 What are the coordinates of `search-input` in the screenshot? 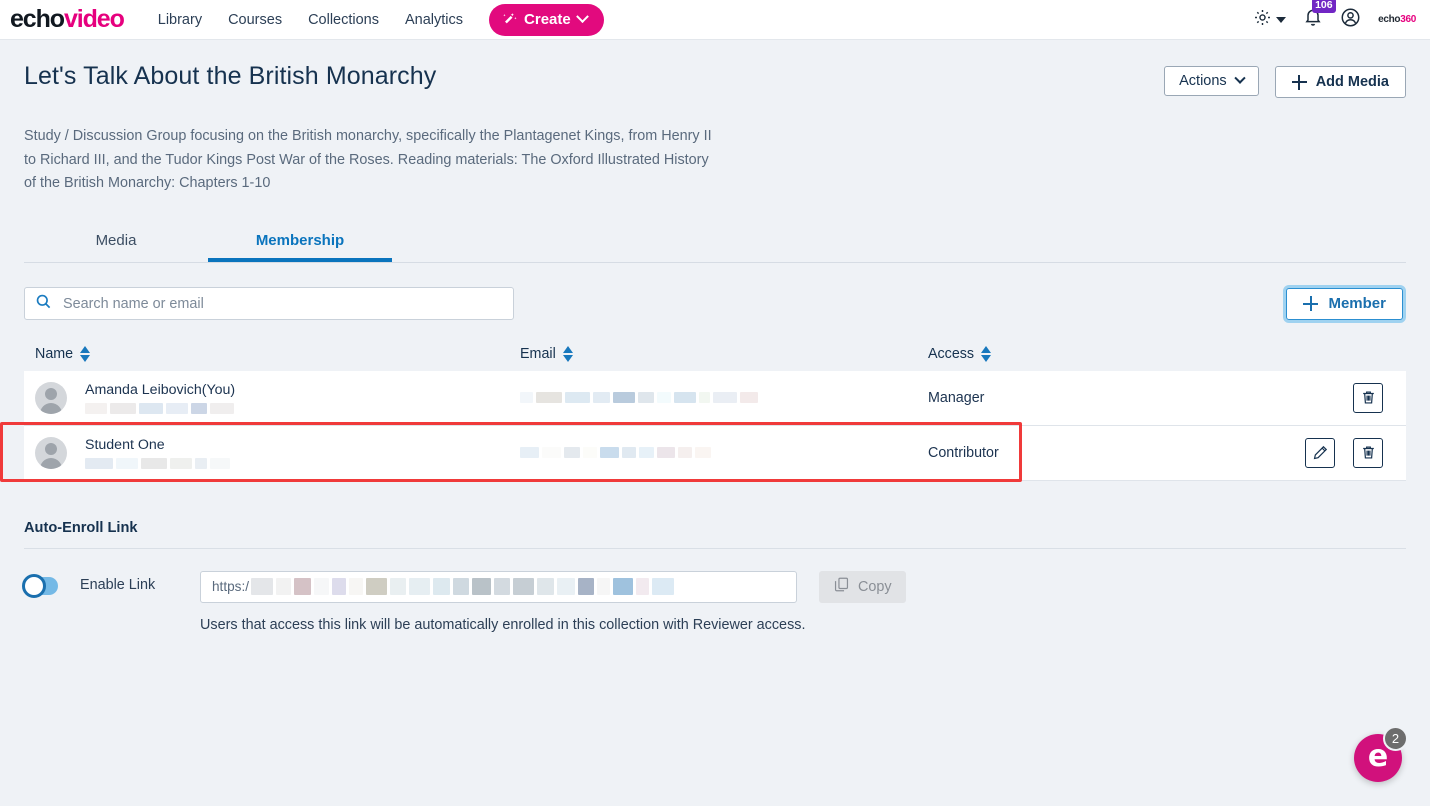 It's located at (282, 303).